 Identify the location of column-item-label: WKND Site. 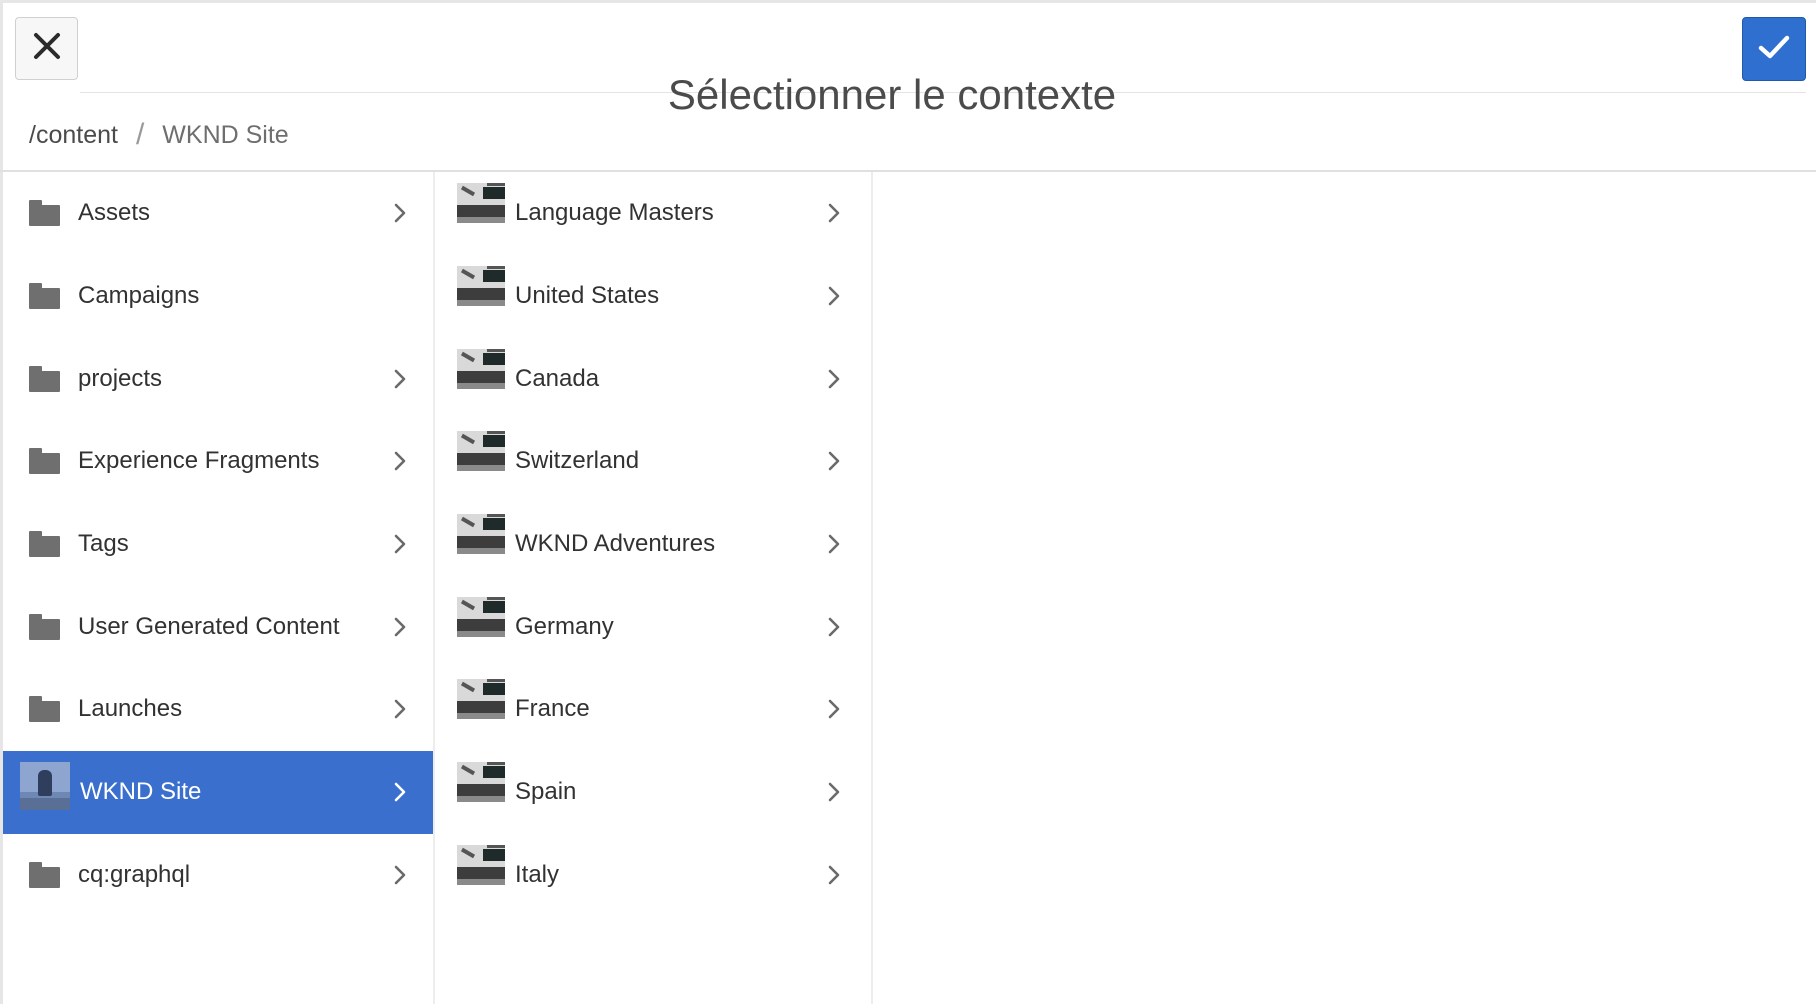
(141, 792).